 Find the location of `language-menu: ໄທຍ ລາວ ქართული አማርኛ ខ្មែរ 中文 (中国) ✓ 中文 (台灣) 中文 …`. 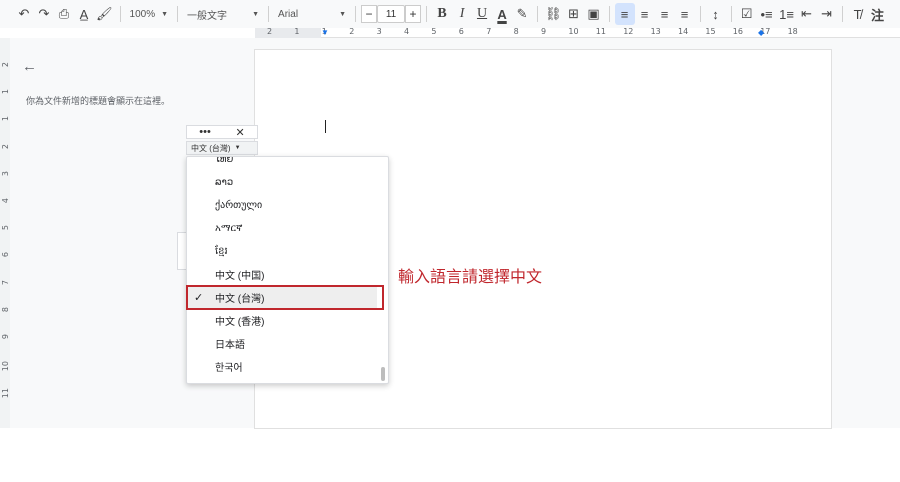

language-menu: ໄທຍ ລາວ ქართული አማርኛ ខ្មែរ 中文 (中国) ✓ 中文 (台灣) 中文 … is located at coordinates (287, 270).